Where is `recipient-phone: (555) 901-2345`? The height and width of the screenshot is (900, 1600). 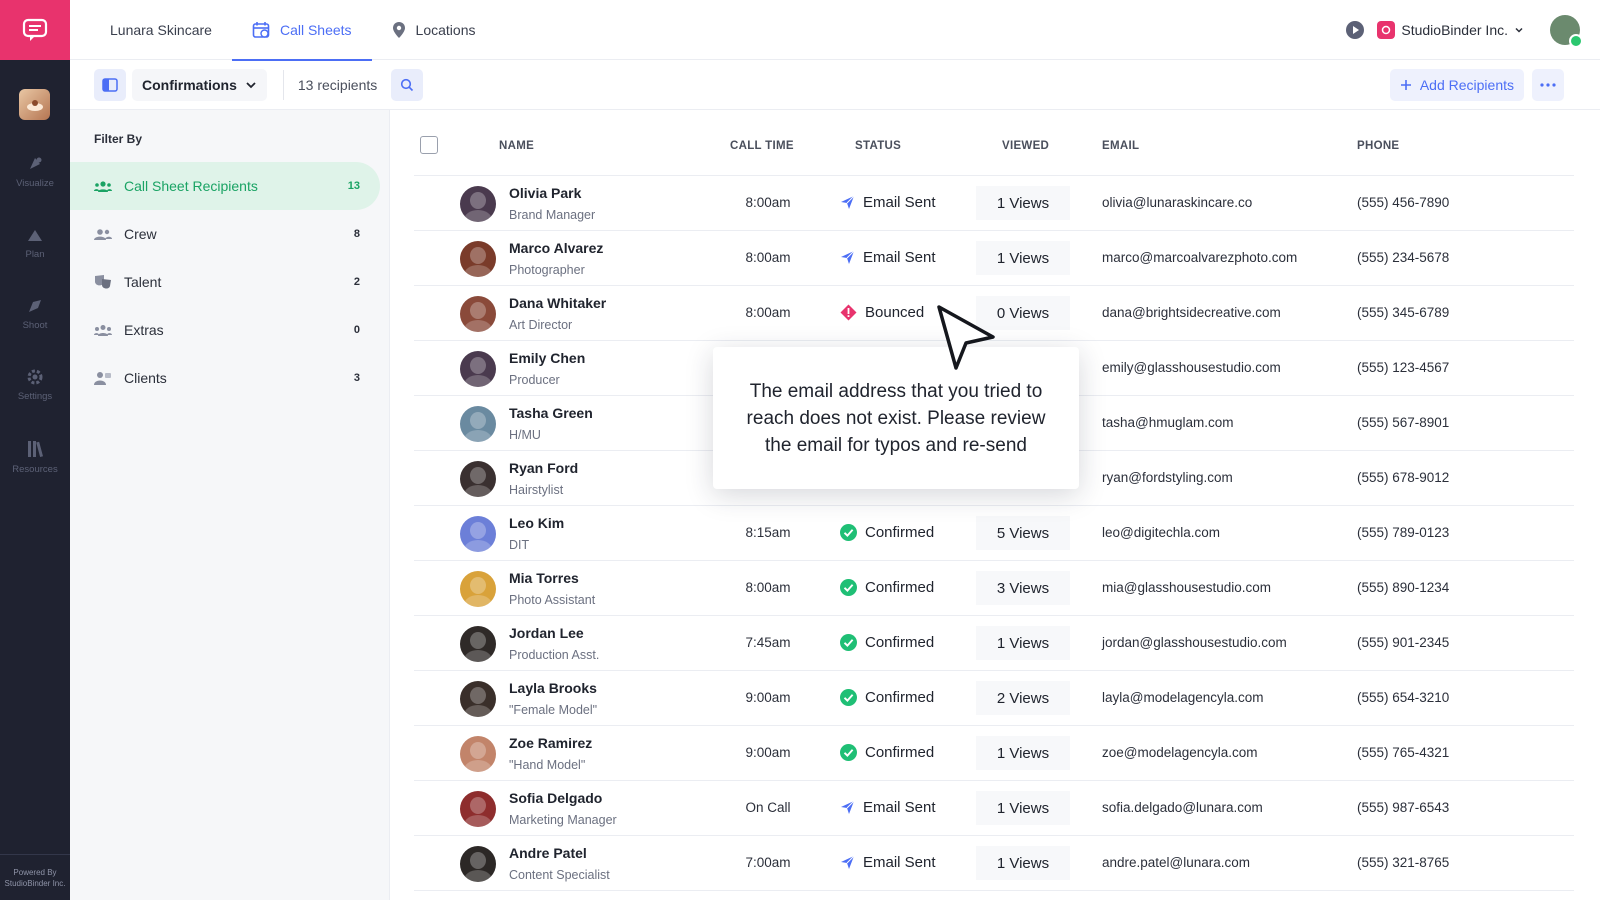
recipient-phone: (555) 901-2345 is located at coordinates (1403, 642).